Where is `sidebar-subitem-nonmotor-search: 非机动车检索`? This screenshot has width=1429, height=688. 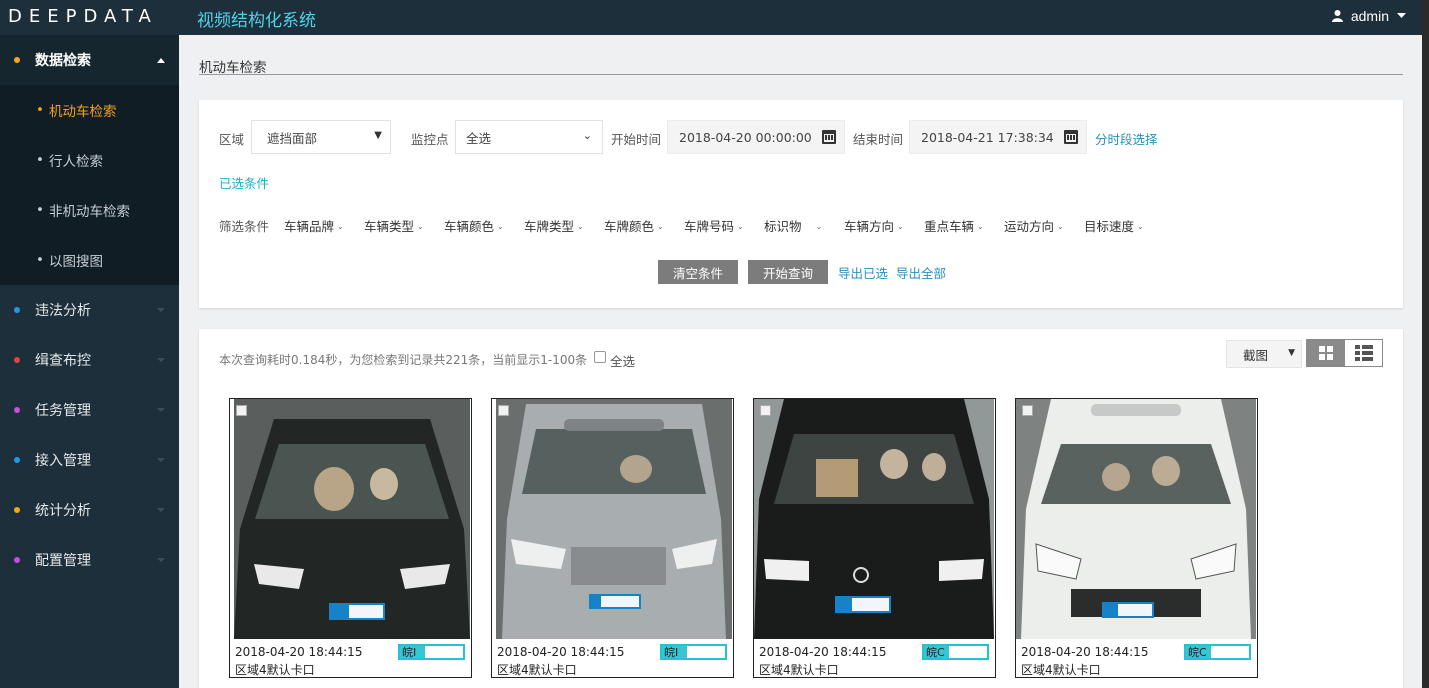
sidebar-subitem-nonmotor-search: 非机动车检索 is located at coordinates (89, 210).